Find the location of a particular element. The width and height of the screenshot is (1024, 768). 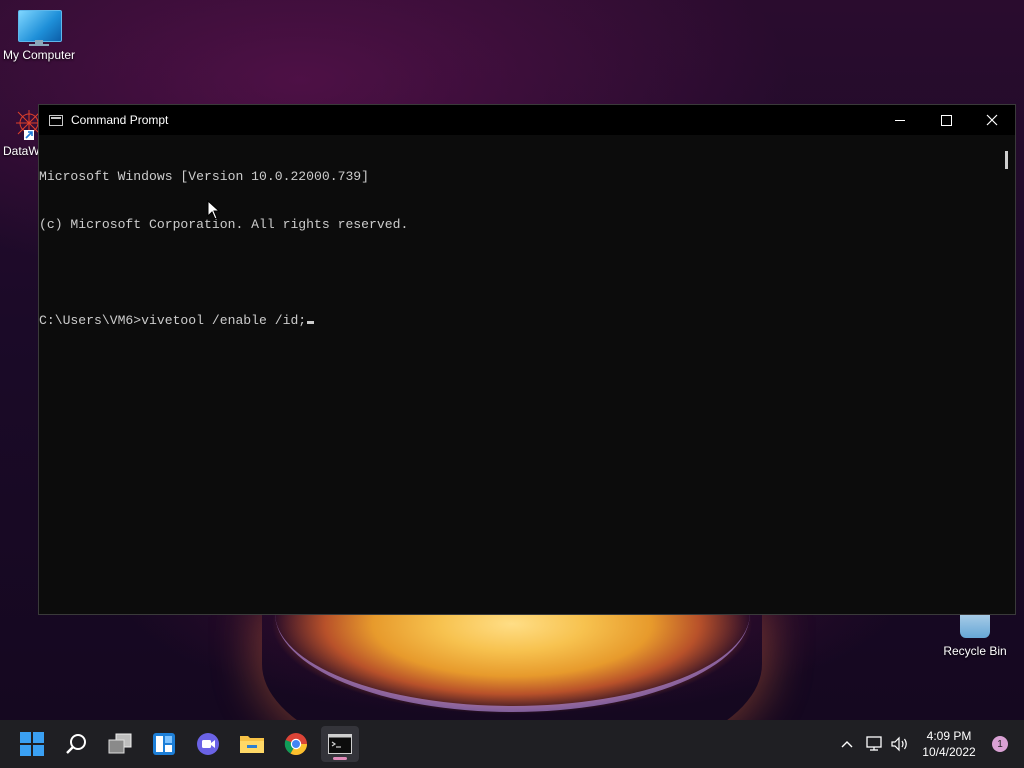

chat-icon is located at coordinates (208, 744).